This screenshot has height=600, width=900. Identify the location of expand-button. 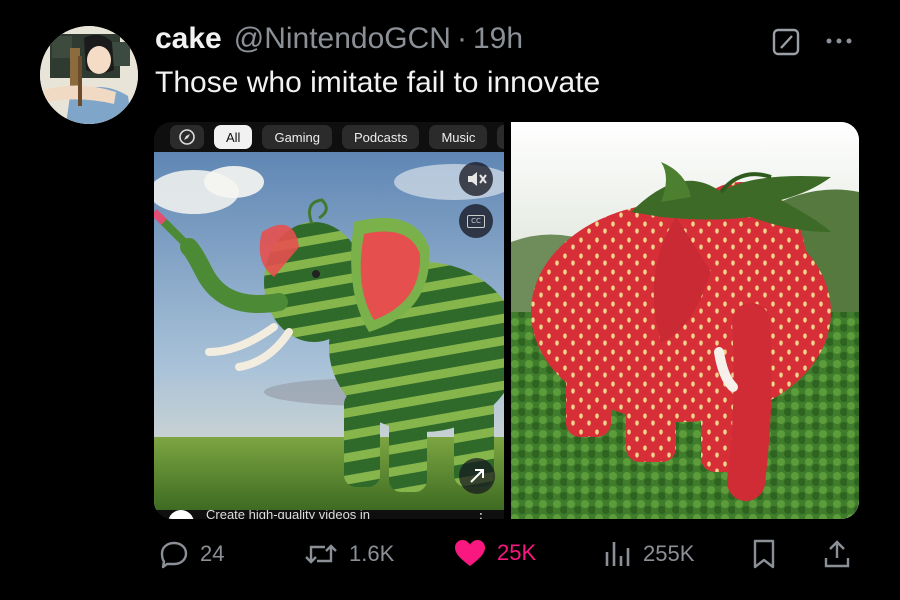
(477, 476).